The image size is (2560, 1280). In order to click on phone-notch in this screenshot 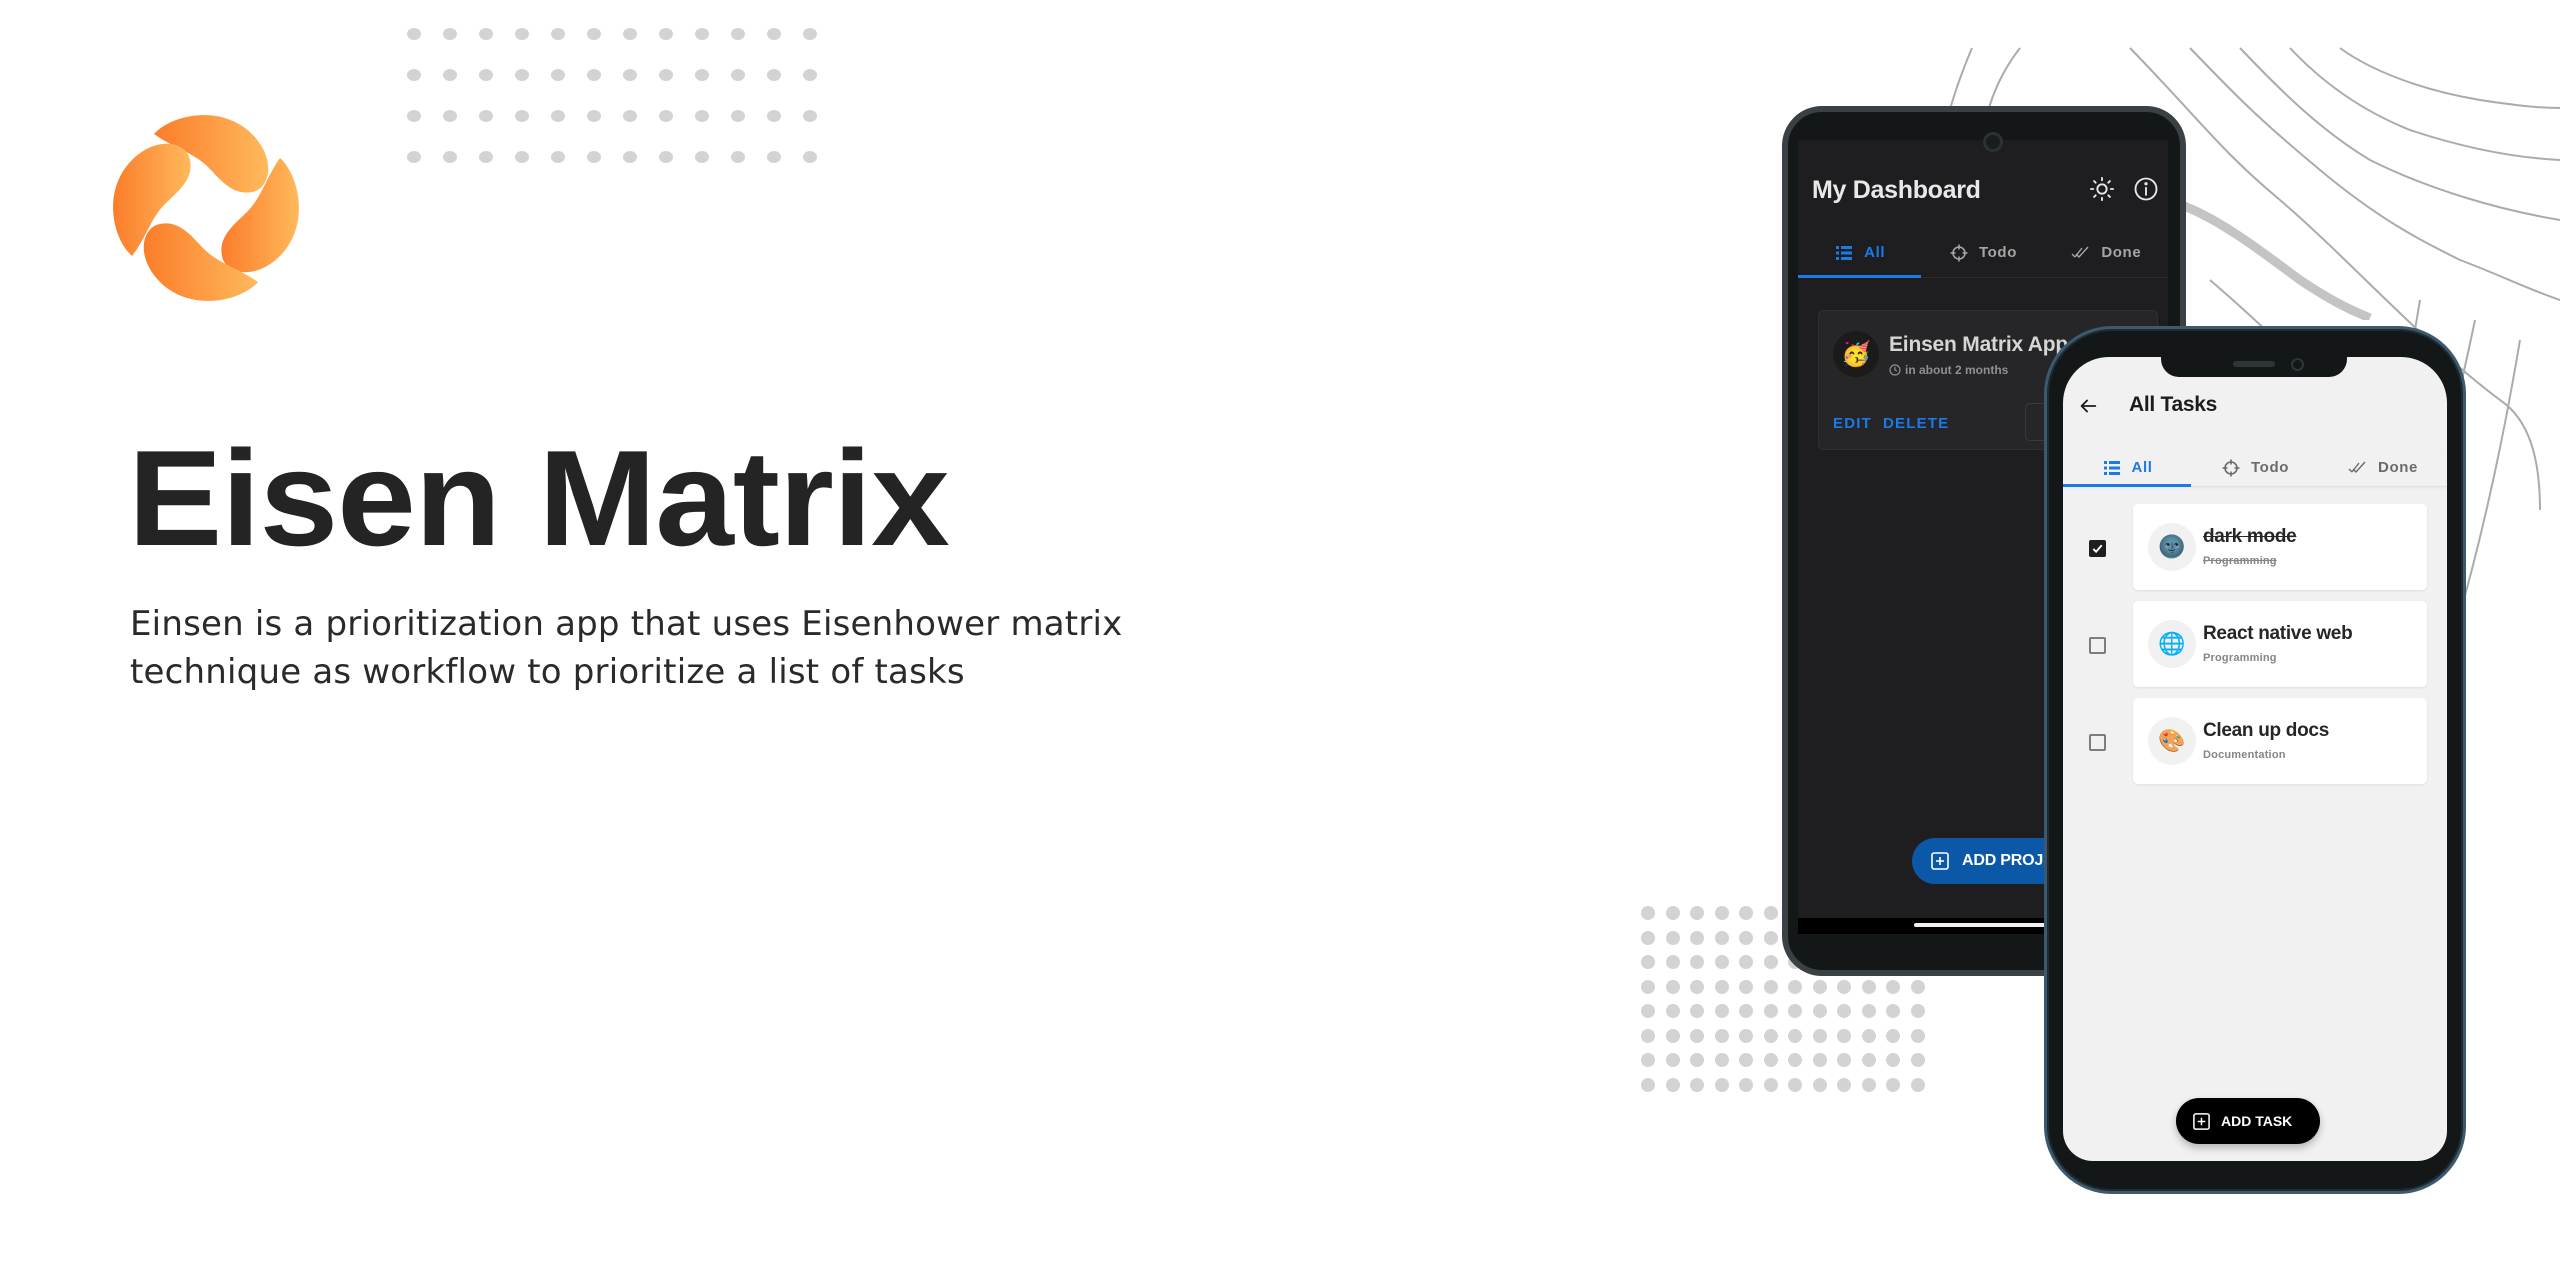, I will do `click(2254, 367)`.